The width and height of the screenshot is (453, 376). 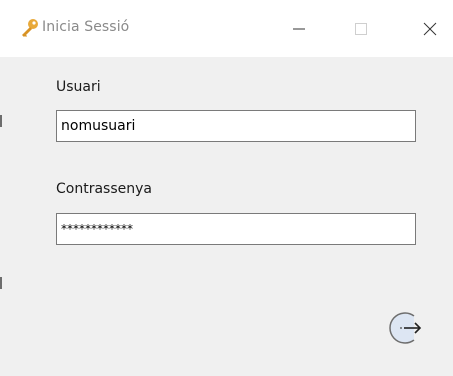 I want to click on window-title: Inicia Sessió, so click(x=86, y=27).